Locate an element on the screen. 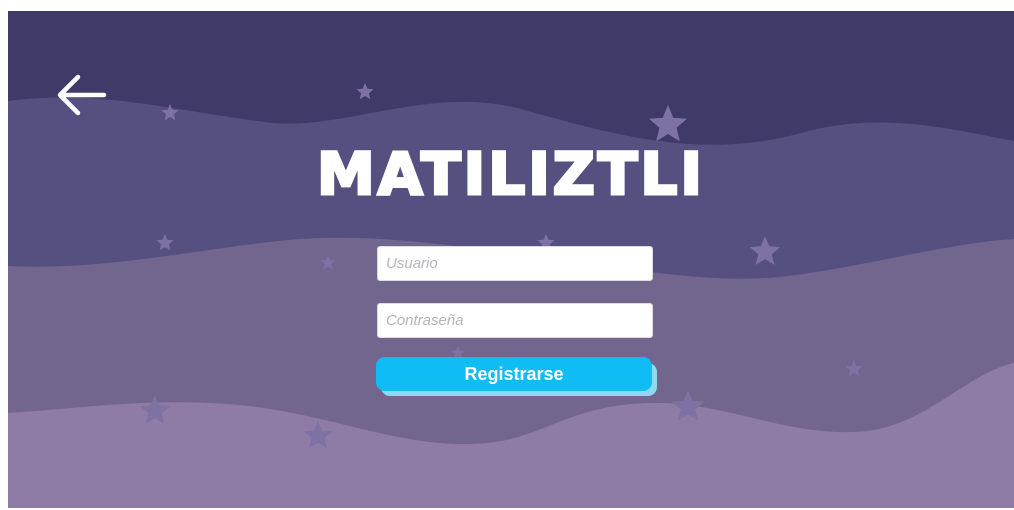 The width and height of the screenshot is (1014, 510). password-input is located at coordinates (515, 320).